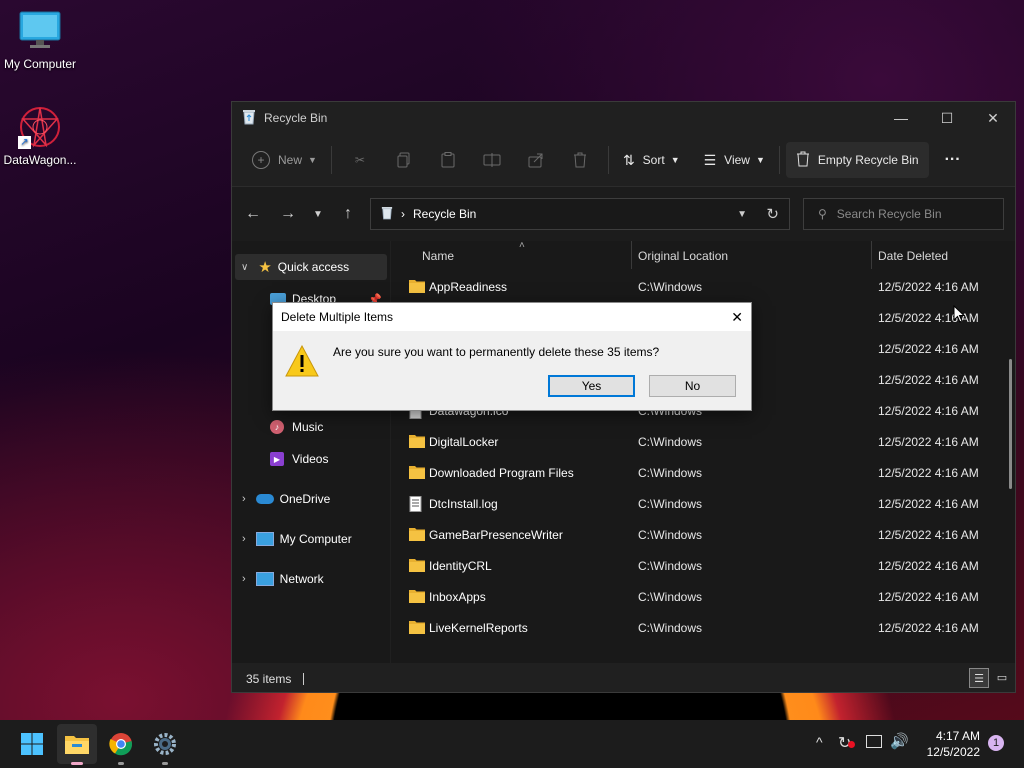 The image size is (1024, 768). Describe the element at coordinates (40, 64) in the screenshot. I see `desktop-icon-label: My Computer` at that location.